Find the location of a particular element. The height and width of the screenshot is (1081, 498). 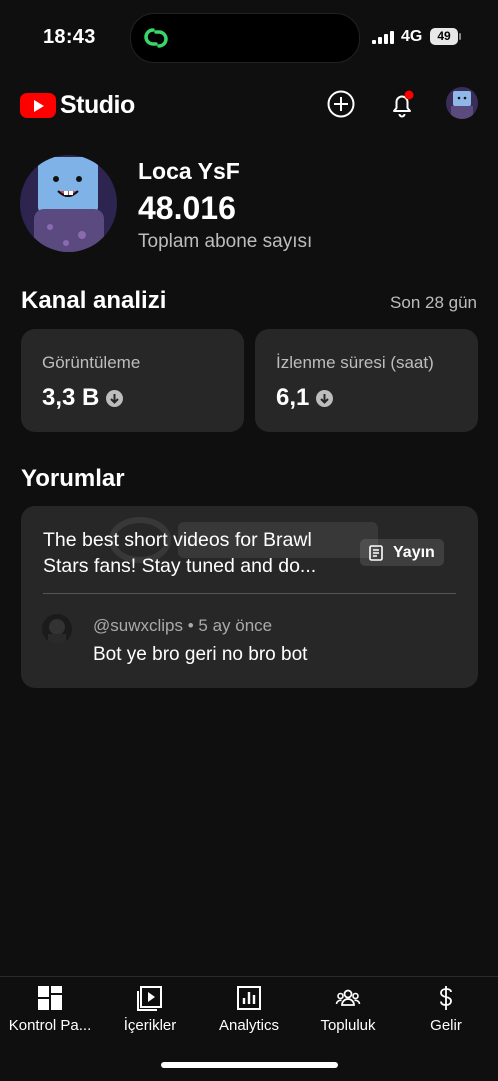

account-avatar is located at coordinates (462, 103).